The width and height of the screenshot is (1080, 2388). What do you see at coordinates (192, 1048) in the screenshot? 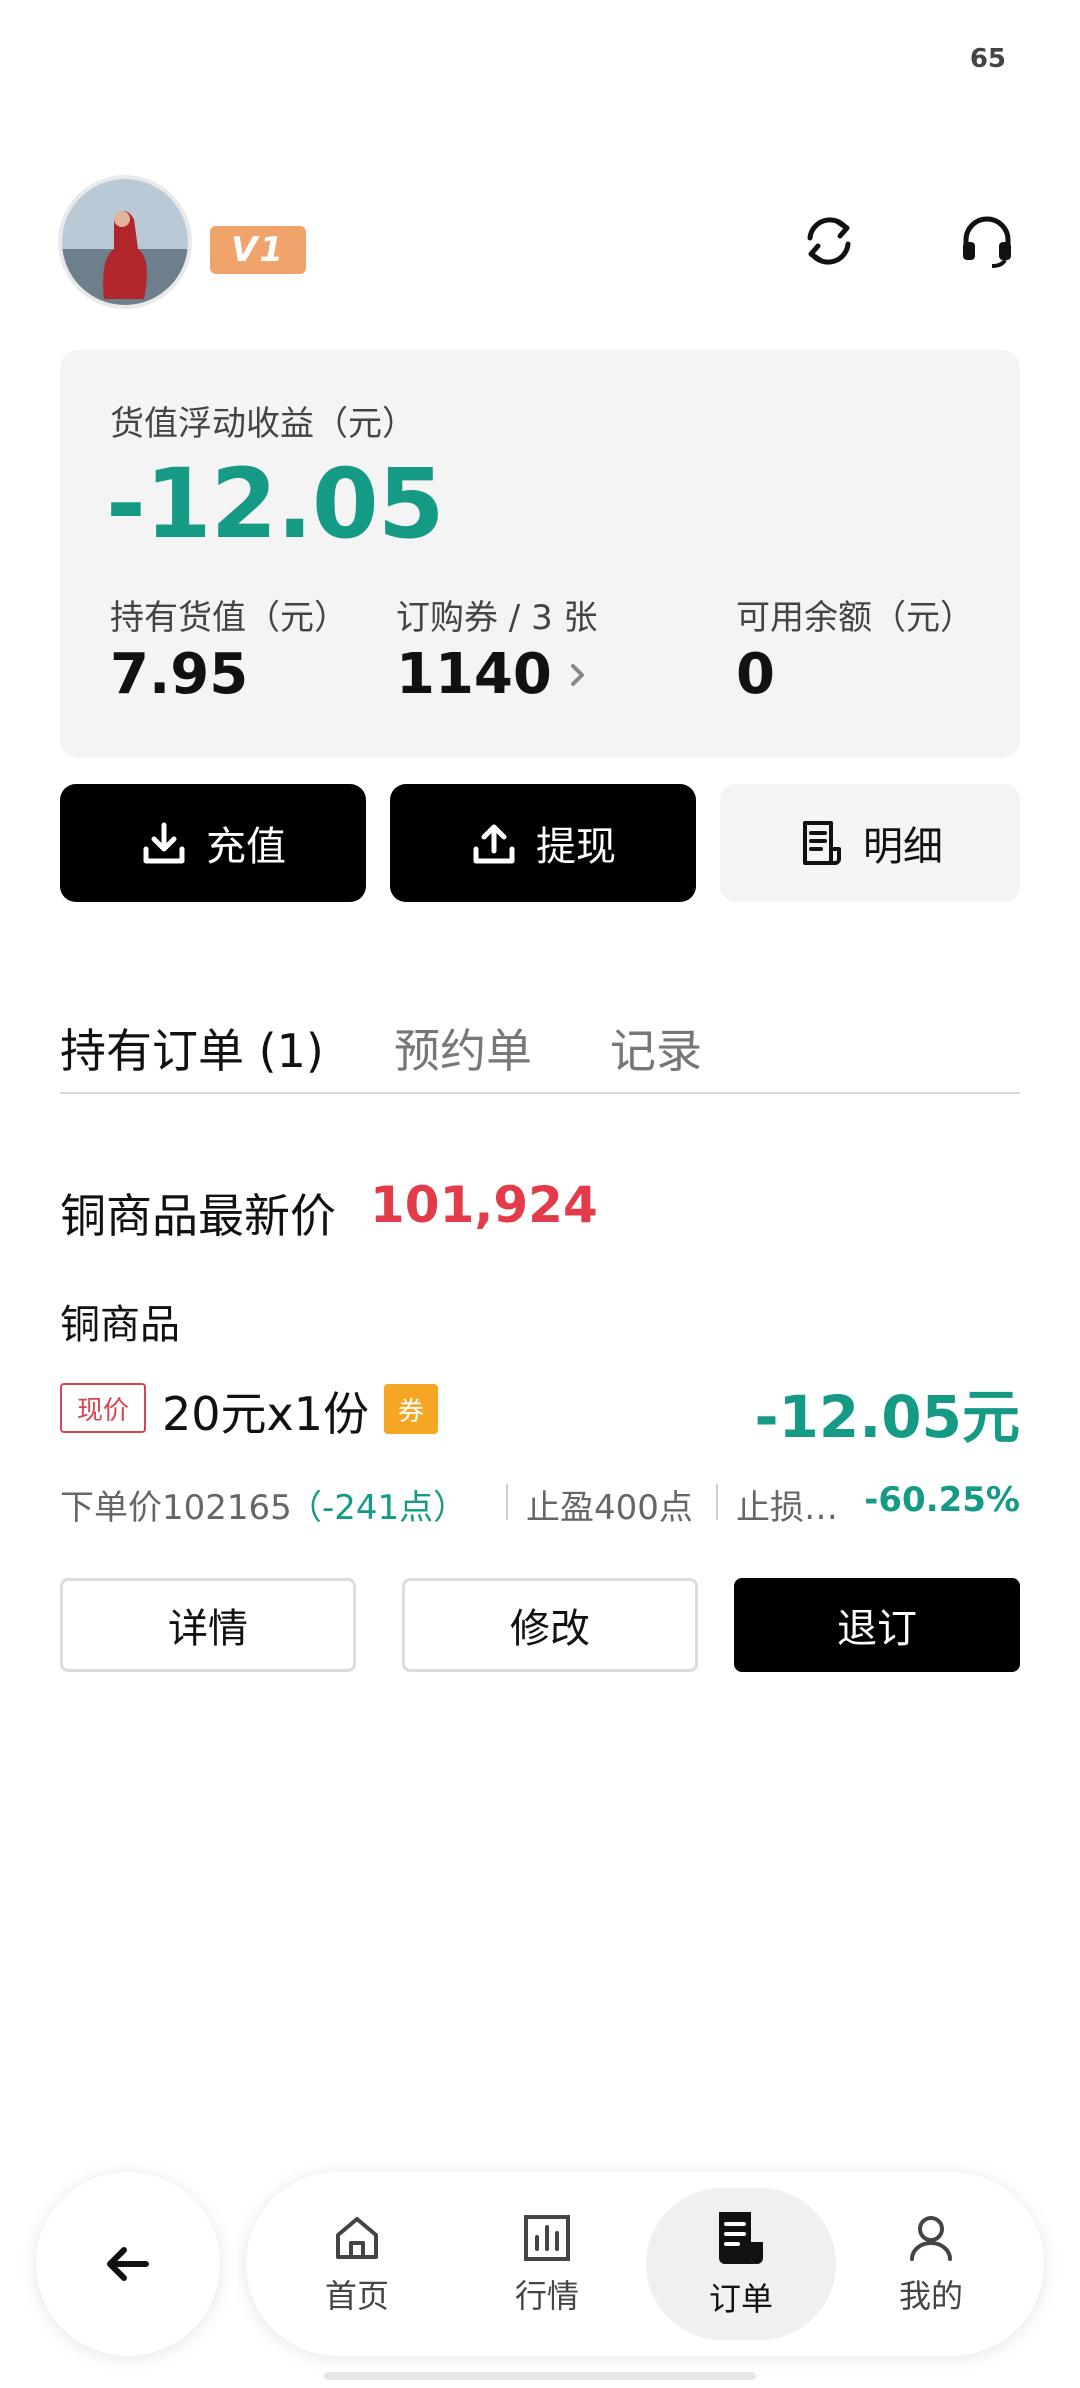
I see `tab-holding-orders: 持有订单 (1)` at bounding box center [192, 1048].